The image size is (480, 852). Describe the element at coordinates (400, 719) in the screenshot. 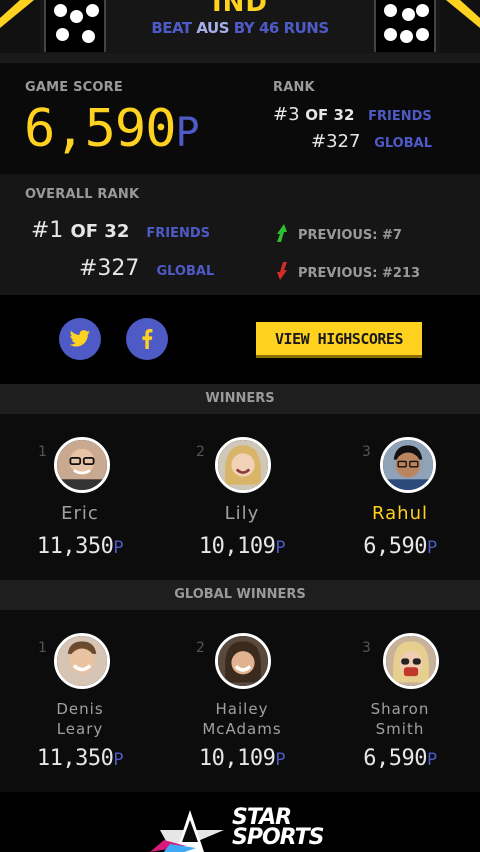

I see `winner-name: Sharon Smith` at that location.